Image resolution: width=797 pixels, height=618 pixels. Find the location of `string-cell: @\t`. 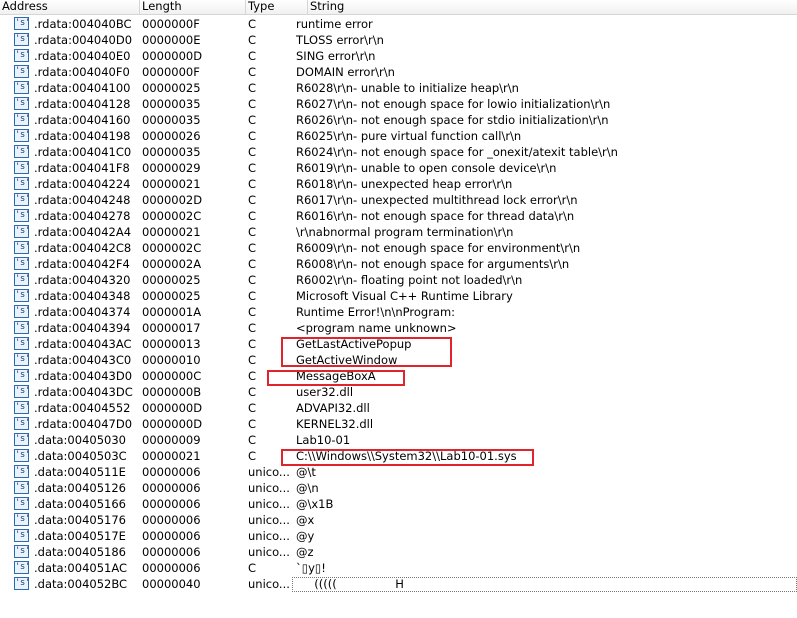

string-cell: @\t is located at coordinates (306, 472).